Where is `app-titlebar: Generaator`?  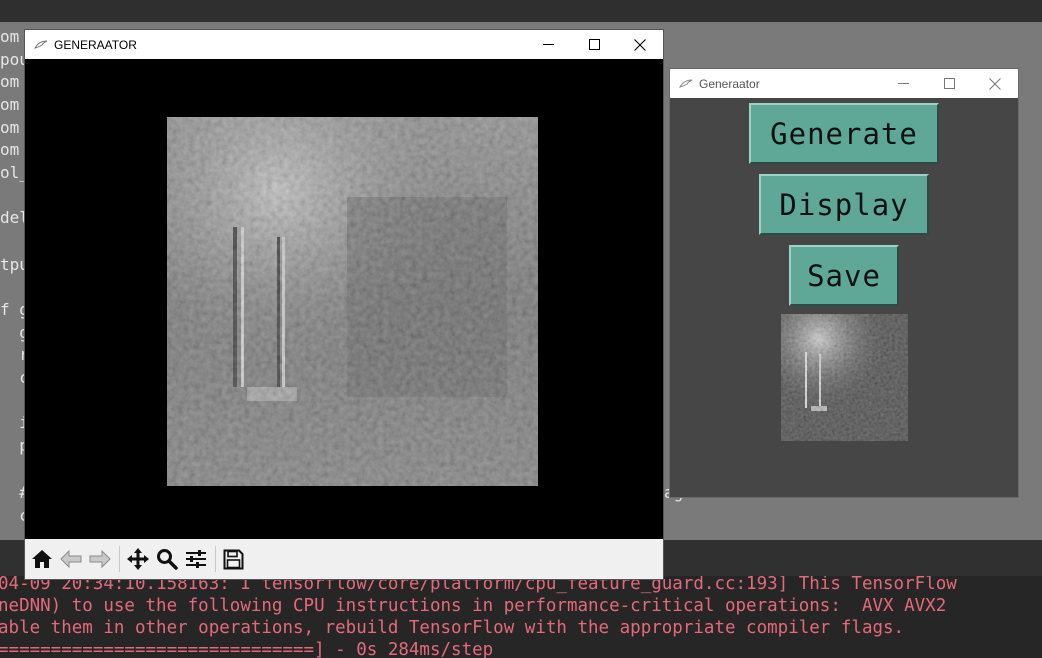 app-titlebar: Generaator is located at coordinates (844, 83).